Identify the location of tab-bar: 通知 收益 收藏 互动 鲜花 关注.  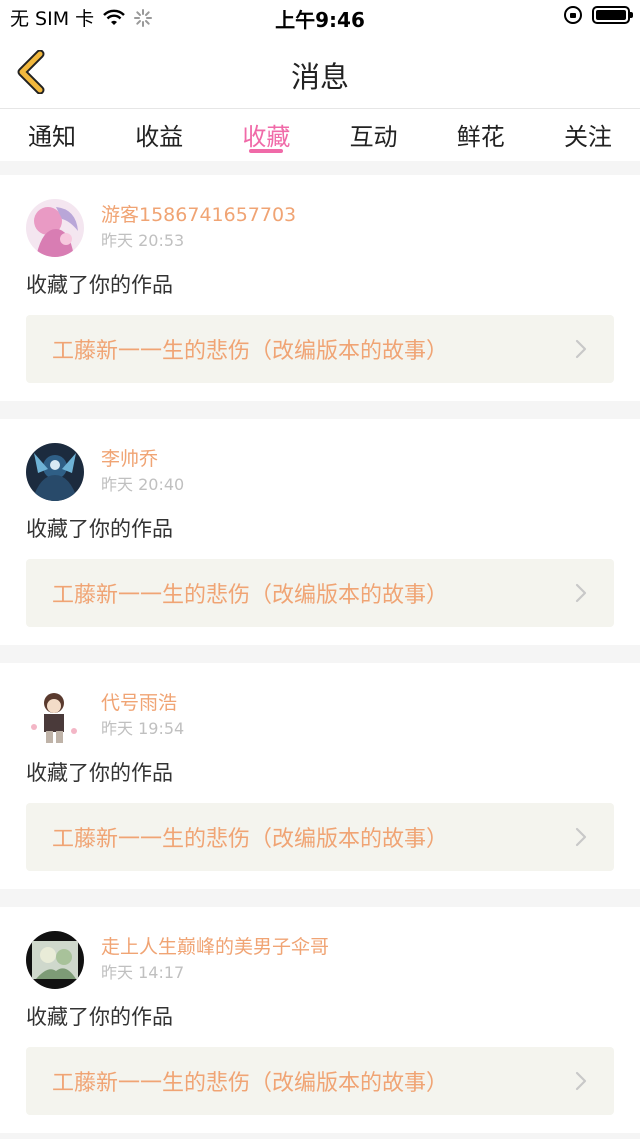
(320, 135).